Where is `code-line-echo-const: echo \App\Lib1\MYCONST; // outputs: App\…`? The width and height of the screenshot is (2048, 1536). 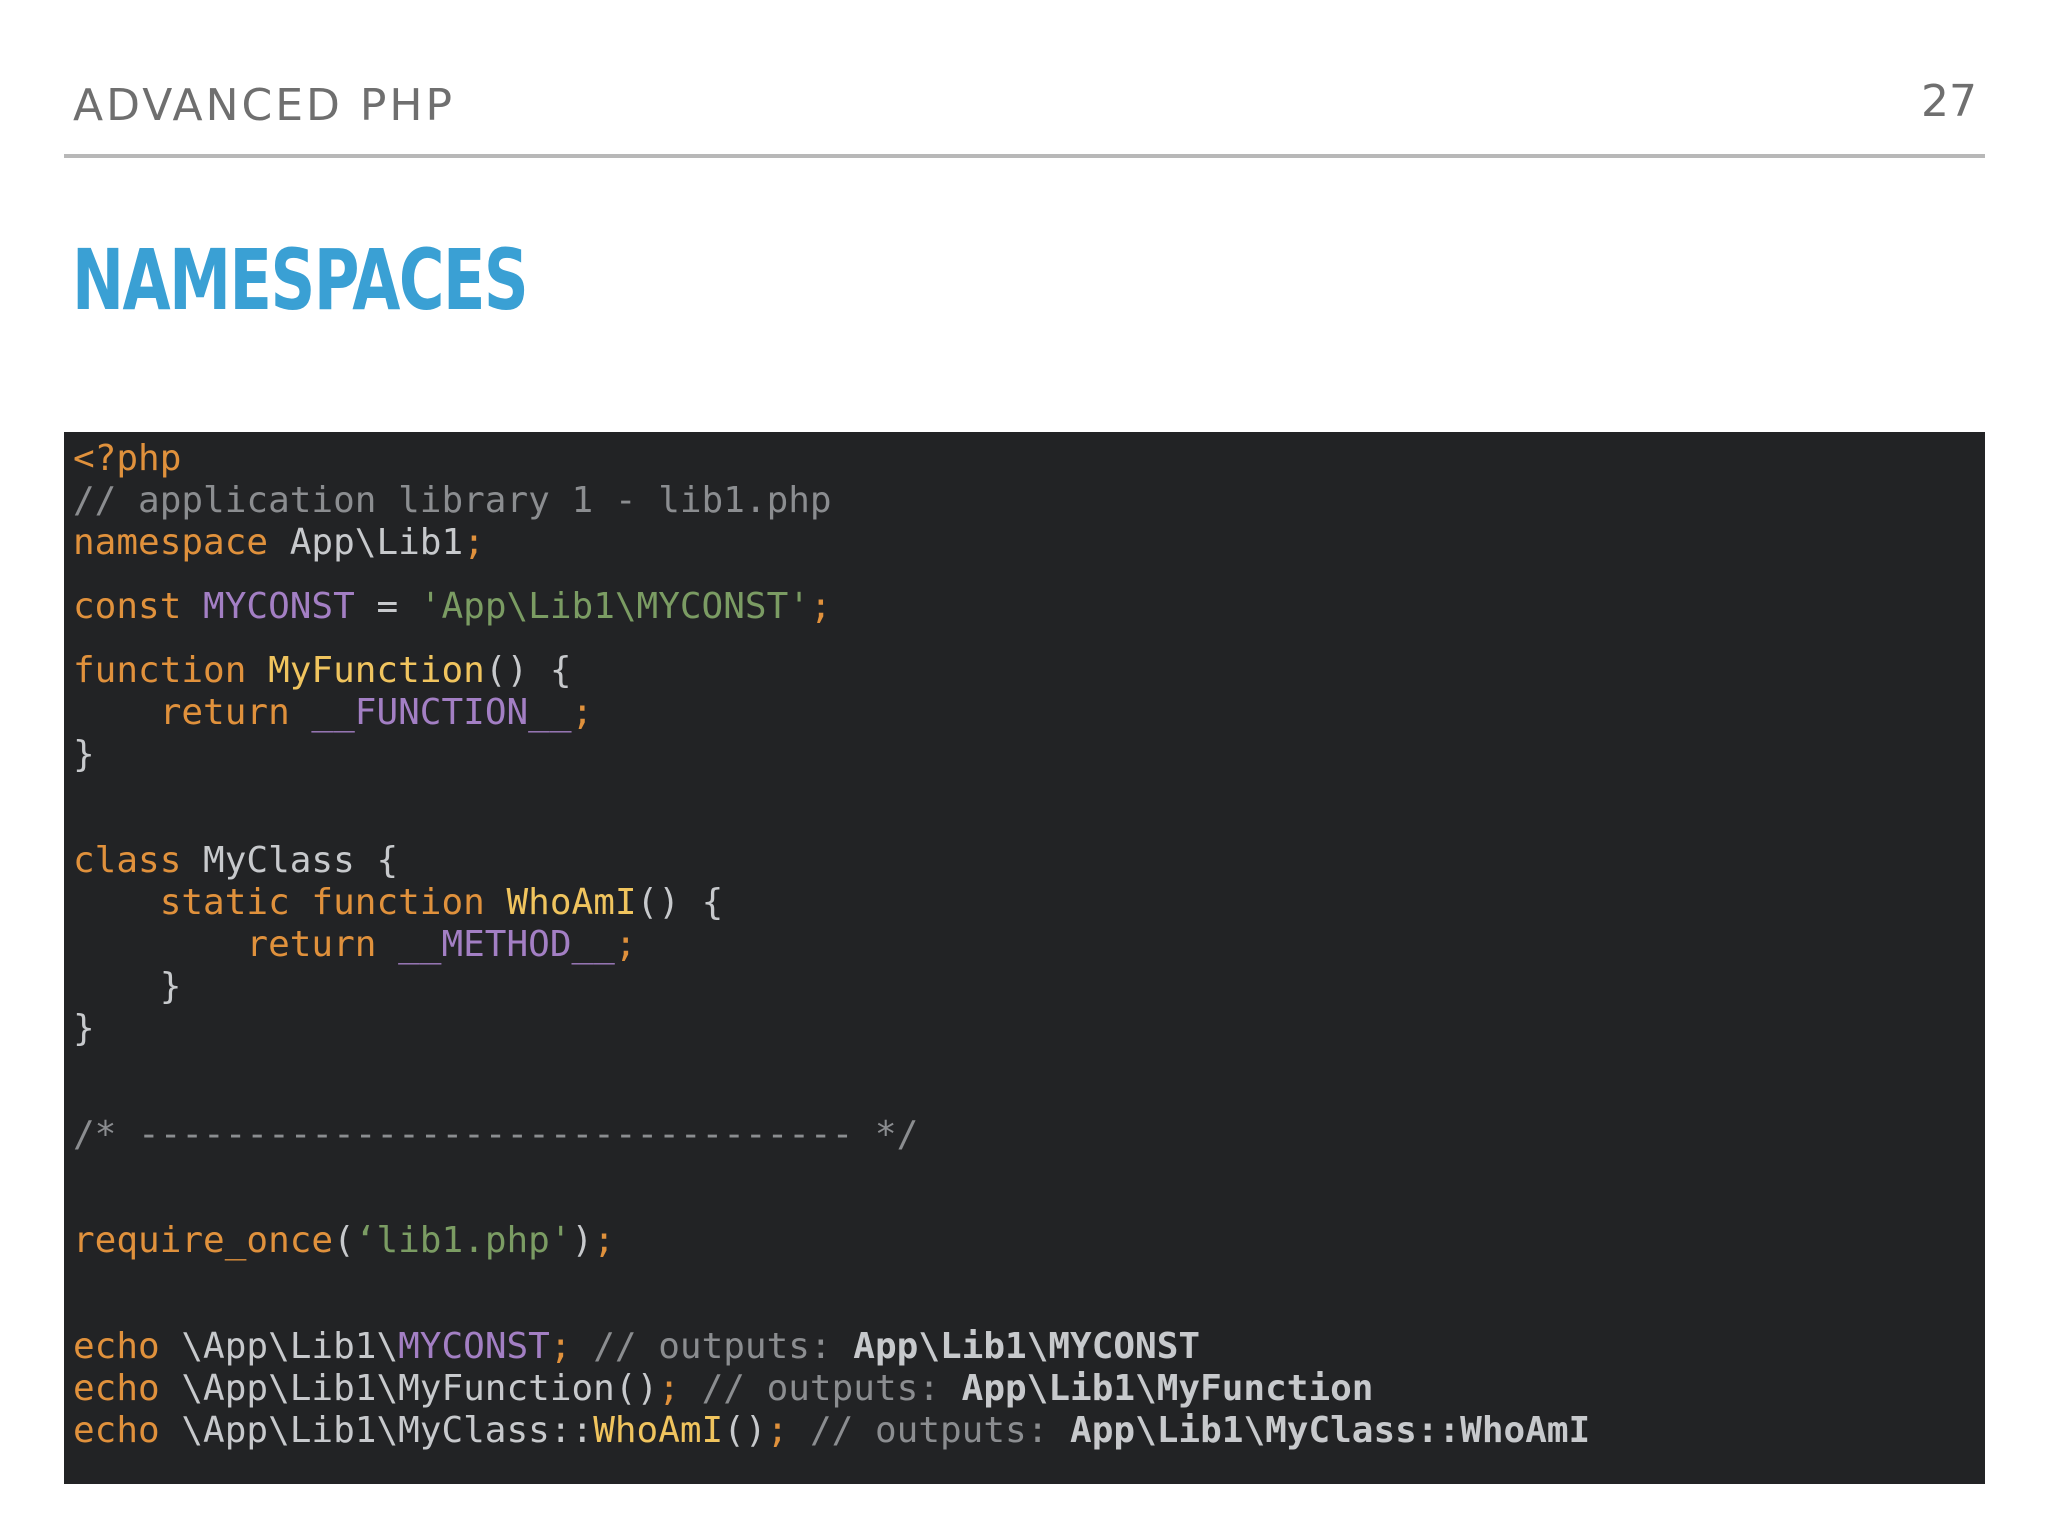
code-line-echo-const: echo \App\Lib1\MYCONST; // outputs: App\… is located at coordinates (637, 1346).